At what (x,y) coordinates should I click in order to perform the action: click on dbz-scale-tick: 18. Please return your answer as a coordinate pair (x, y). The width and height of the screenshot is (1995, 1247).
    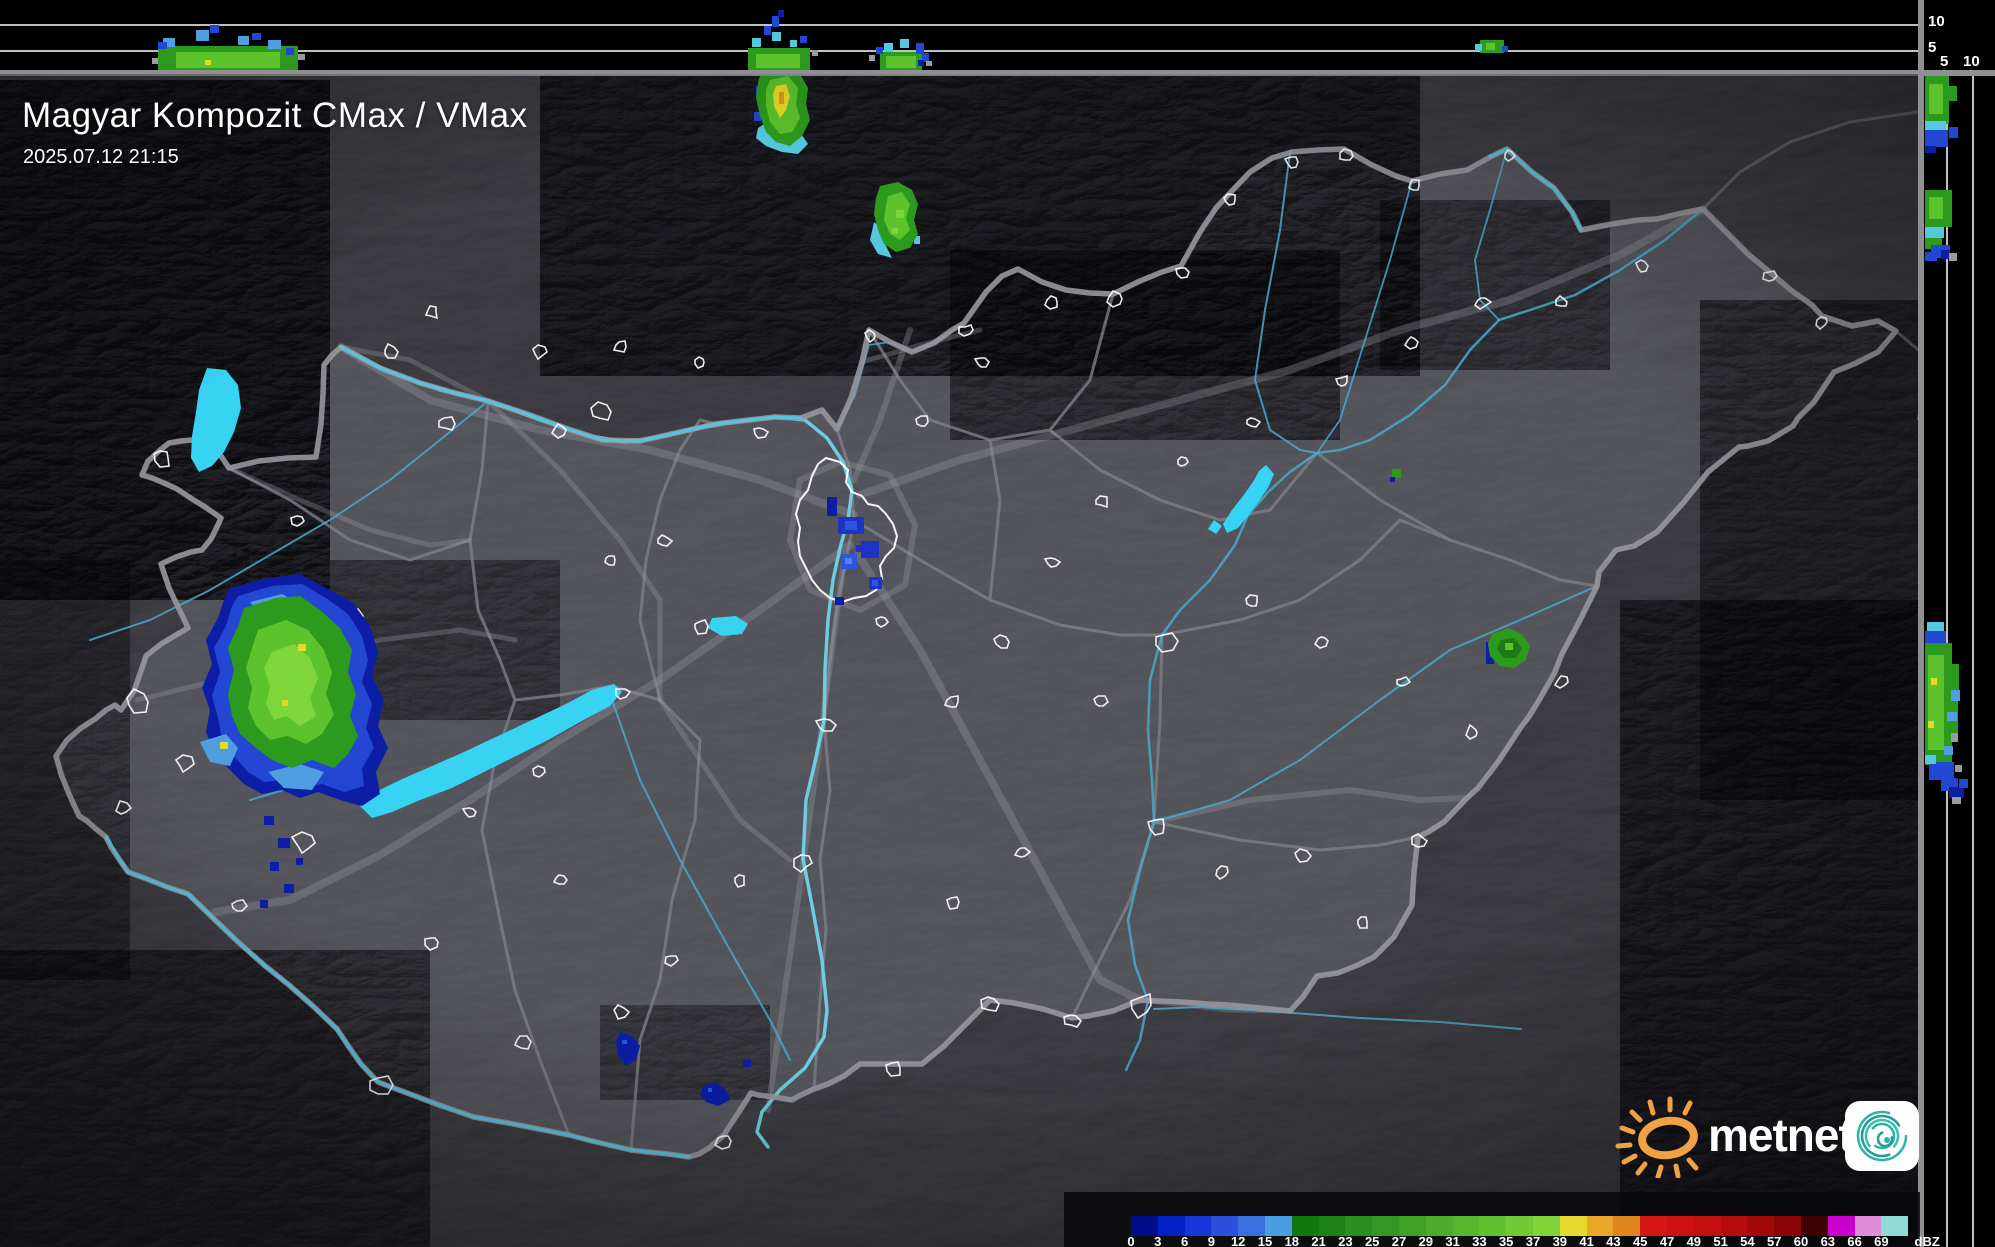
    Looking at the image, I should click on (1292, 1240).